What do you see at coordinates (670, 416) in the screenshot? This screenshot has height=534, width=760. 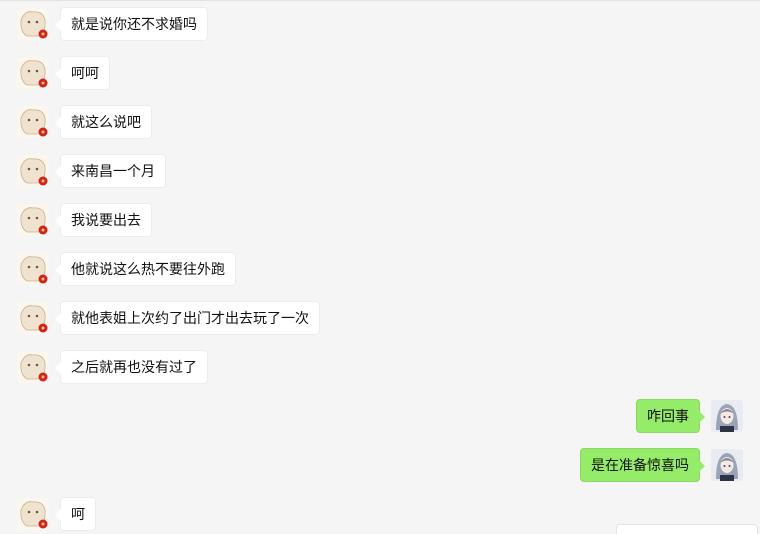 I see `message-bubble: 咋回事` at bounding box center [670, 416].